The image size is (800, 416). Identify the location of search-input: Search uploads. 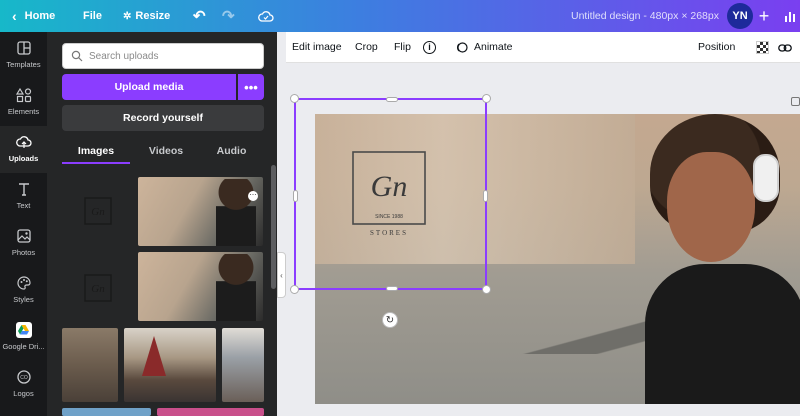
(124, 56).